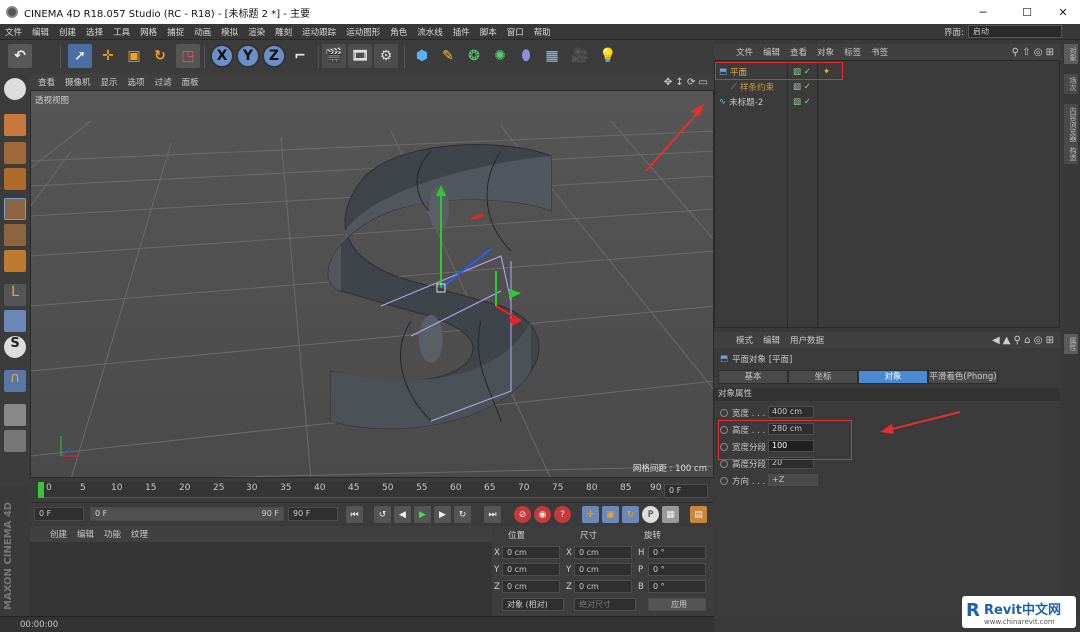 The width and height of the screenshot is (1080, 632). What do you see at coordinates (15, 441) in the screenshot?
I see `workplane-lock-icon` at bounding box center [15, 441].